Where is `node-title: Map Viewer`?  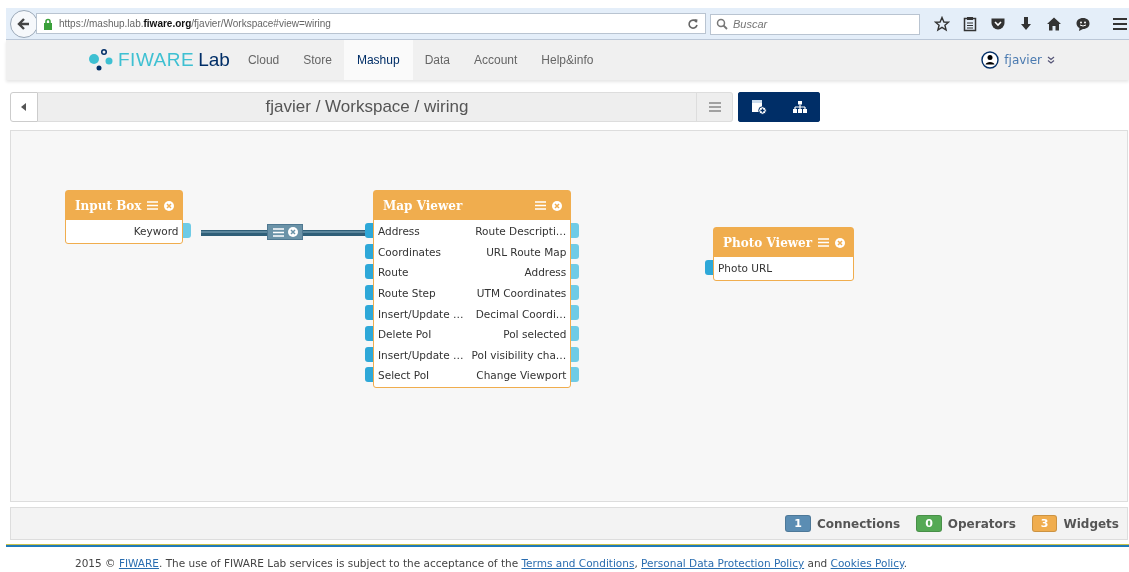
node-title: Map Viewer is located at coordinates (423, 205).